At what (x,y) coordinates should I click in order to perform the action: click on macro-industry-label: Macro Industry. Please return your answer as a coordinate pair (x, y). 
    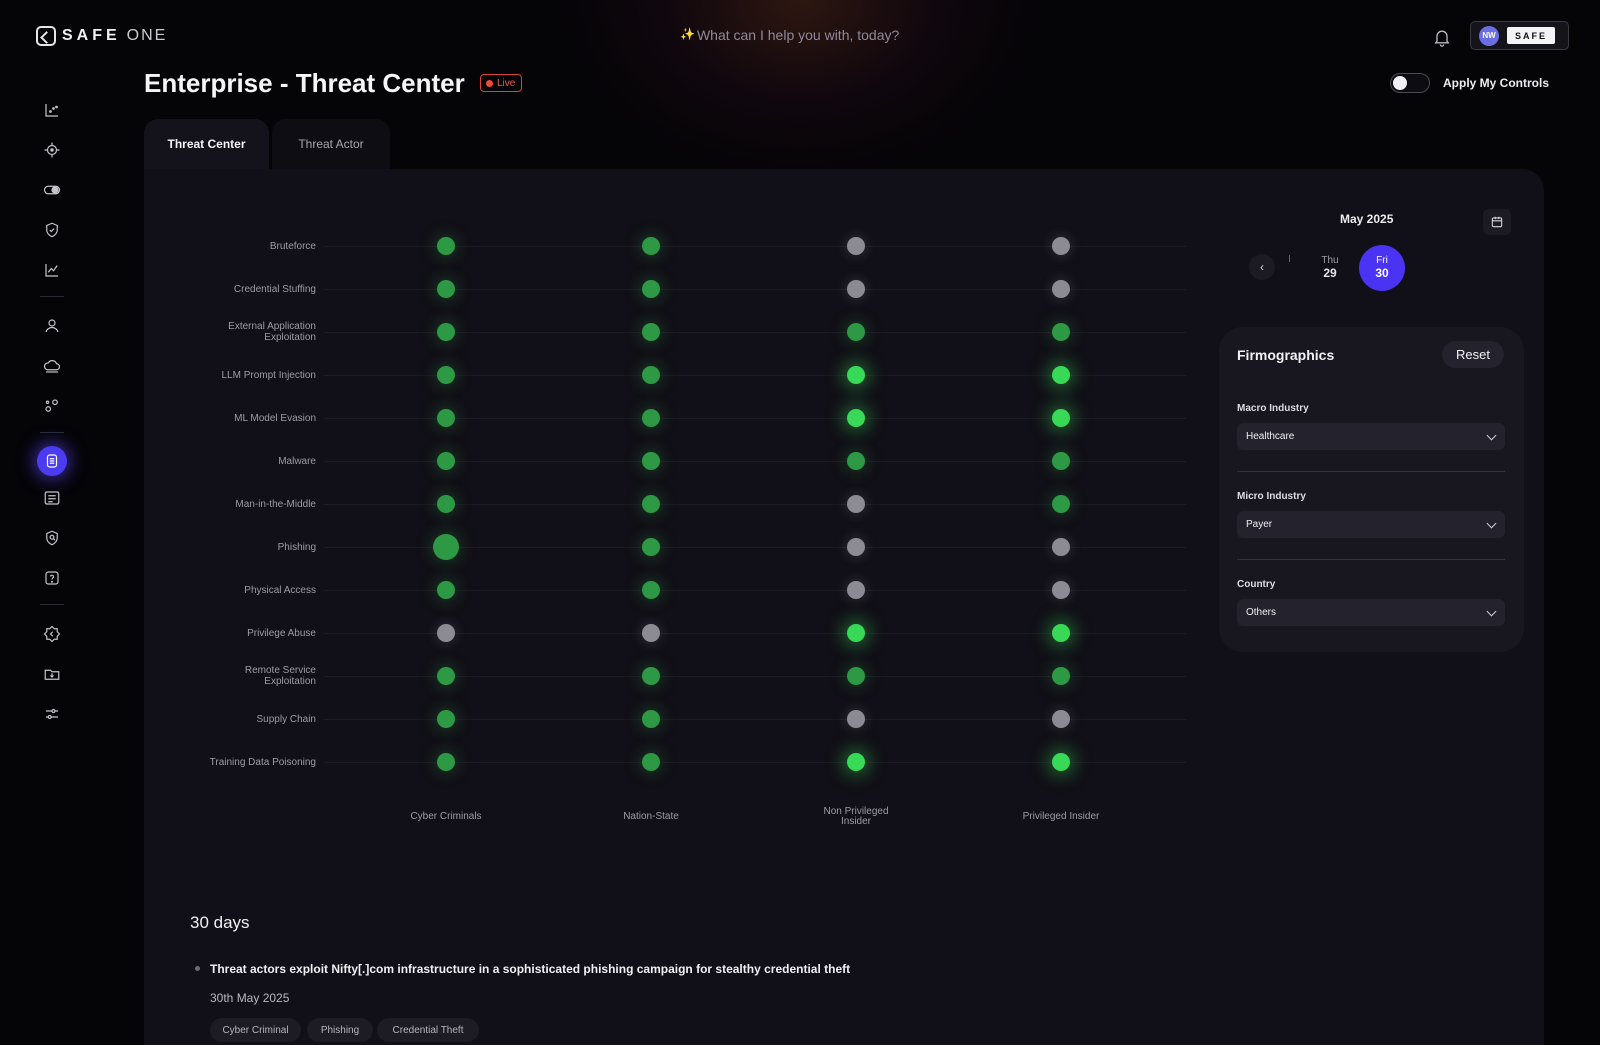
    Looking at the image, I should click on (1273, 408).